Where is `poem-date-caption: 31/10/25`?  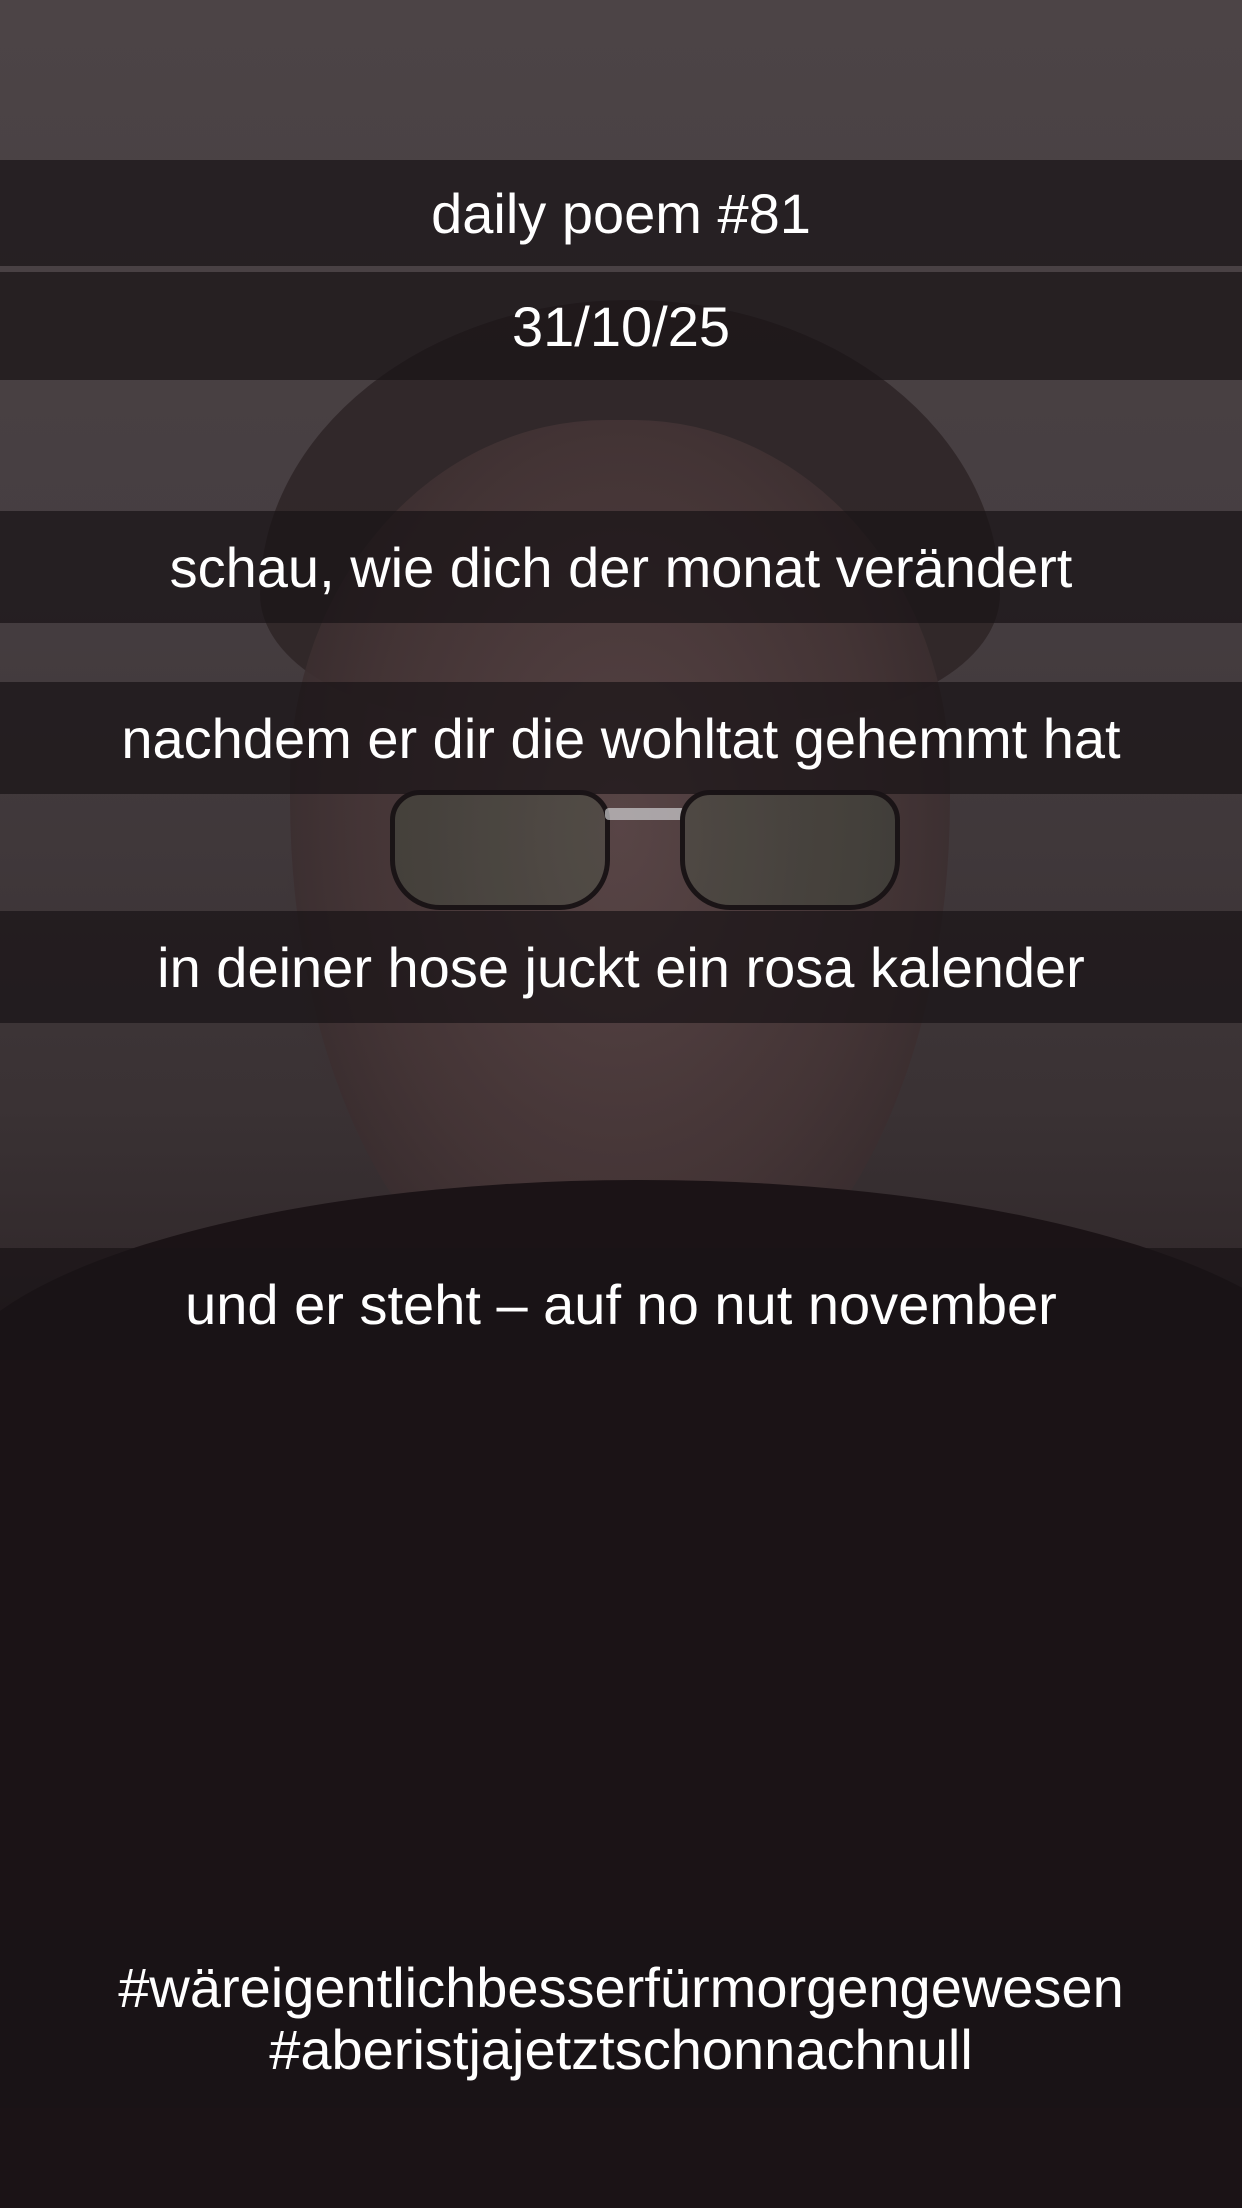
poem-date-caption: 31/10/25 is located at coordinates (621, 326).